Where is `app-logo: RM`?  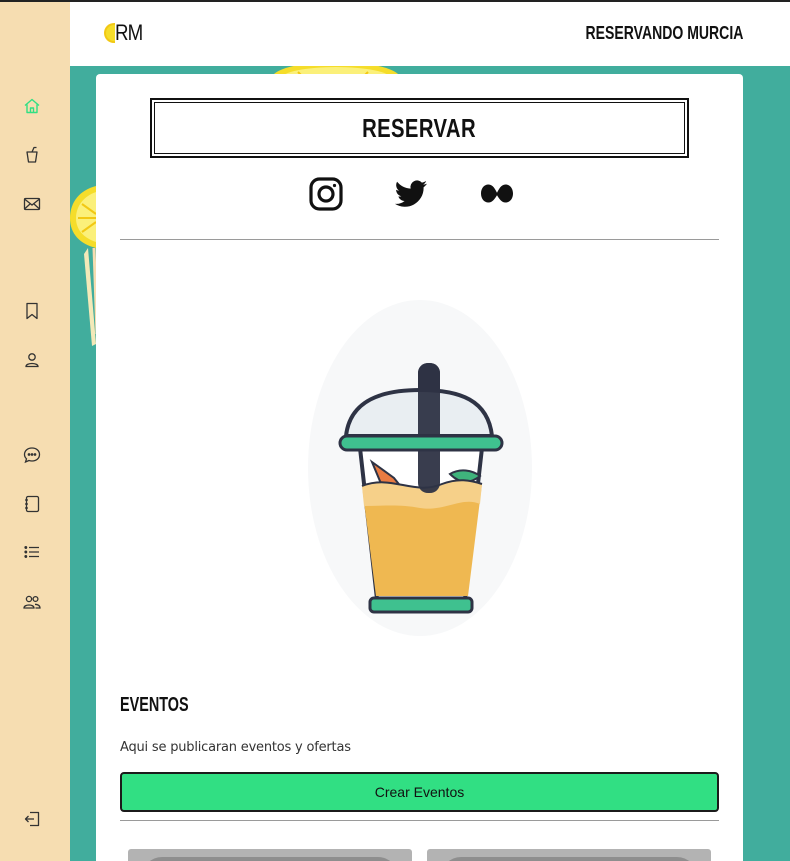
app-logo: RM is located at coordinates (125, 33).